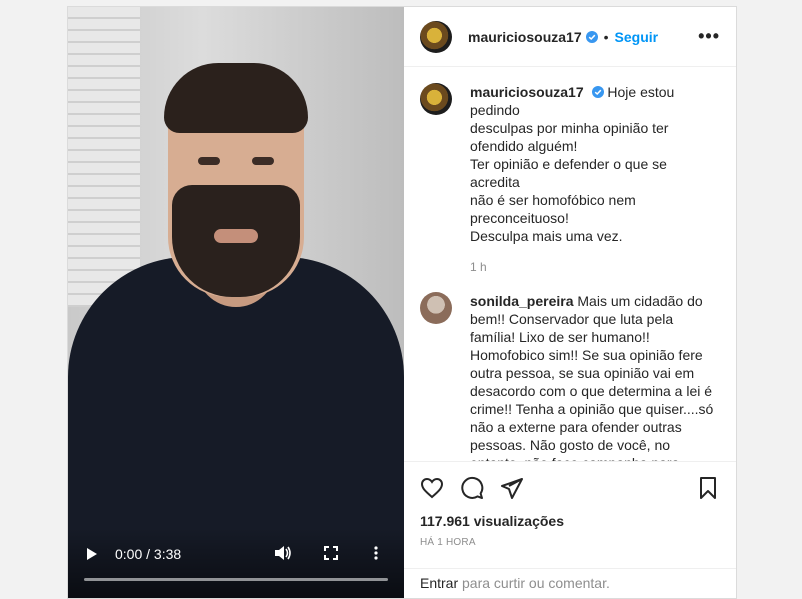 The height and width of the screenshot is (599, 802). I want to click on video-more-icon, so click(376, 554).